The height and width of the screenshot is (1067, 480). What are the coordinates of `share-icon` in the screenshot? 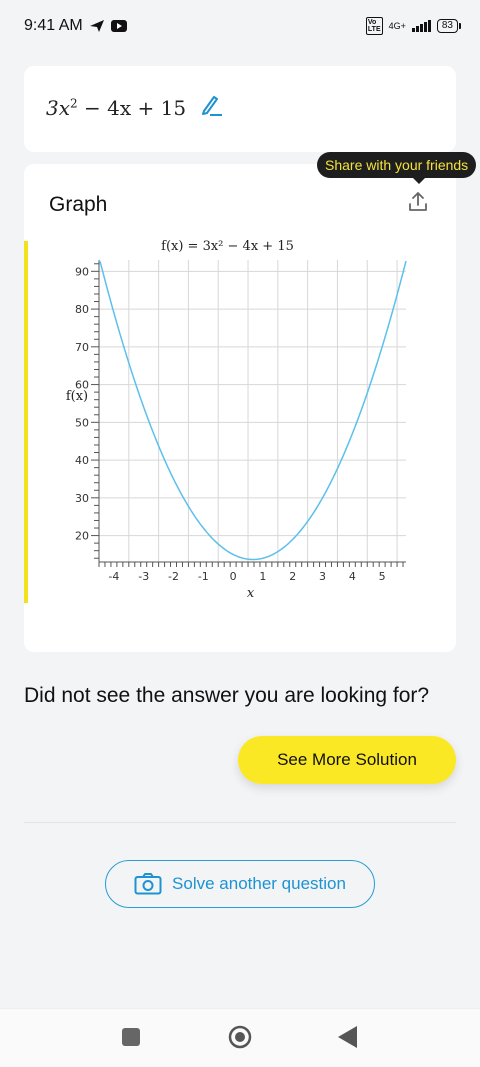 It's located at (418, 202).